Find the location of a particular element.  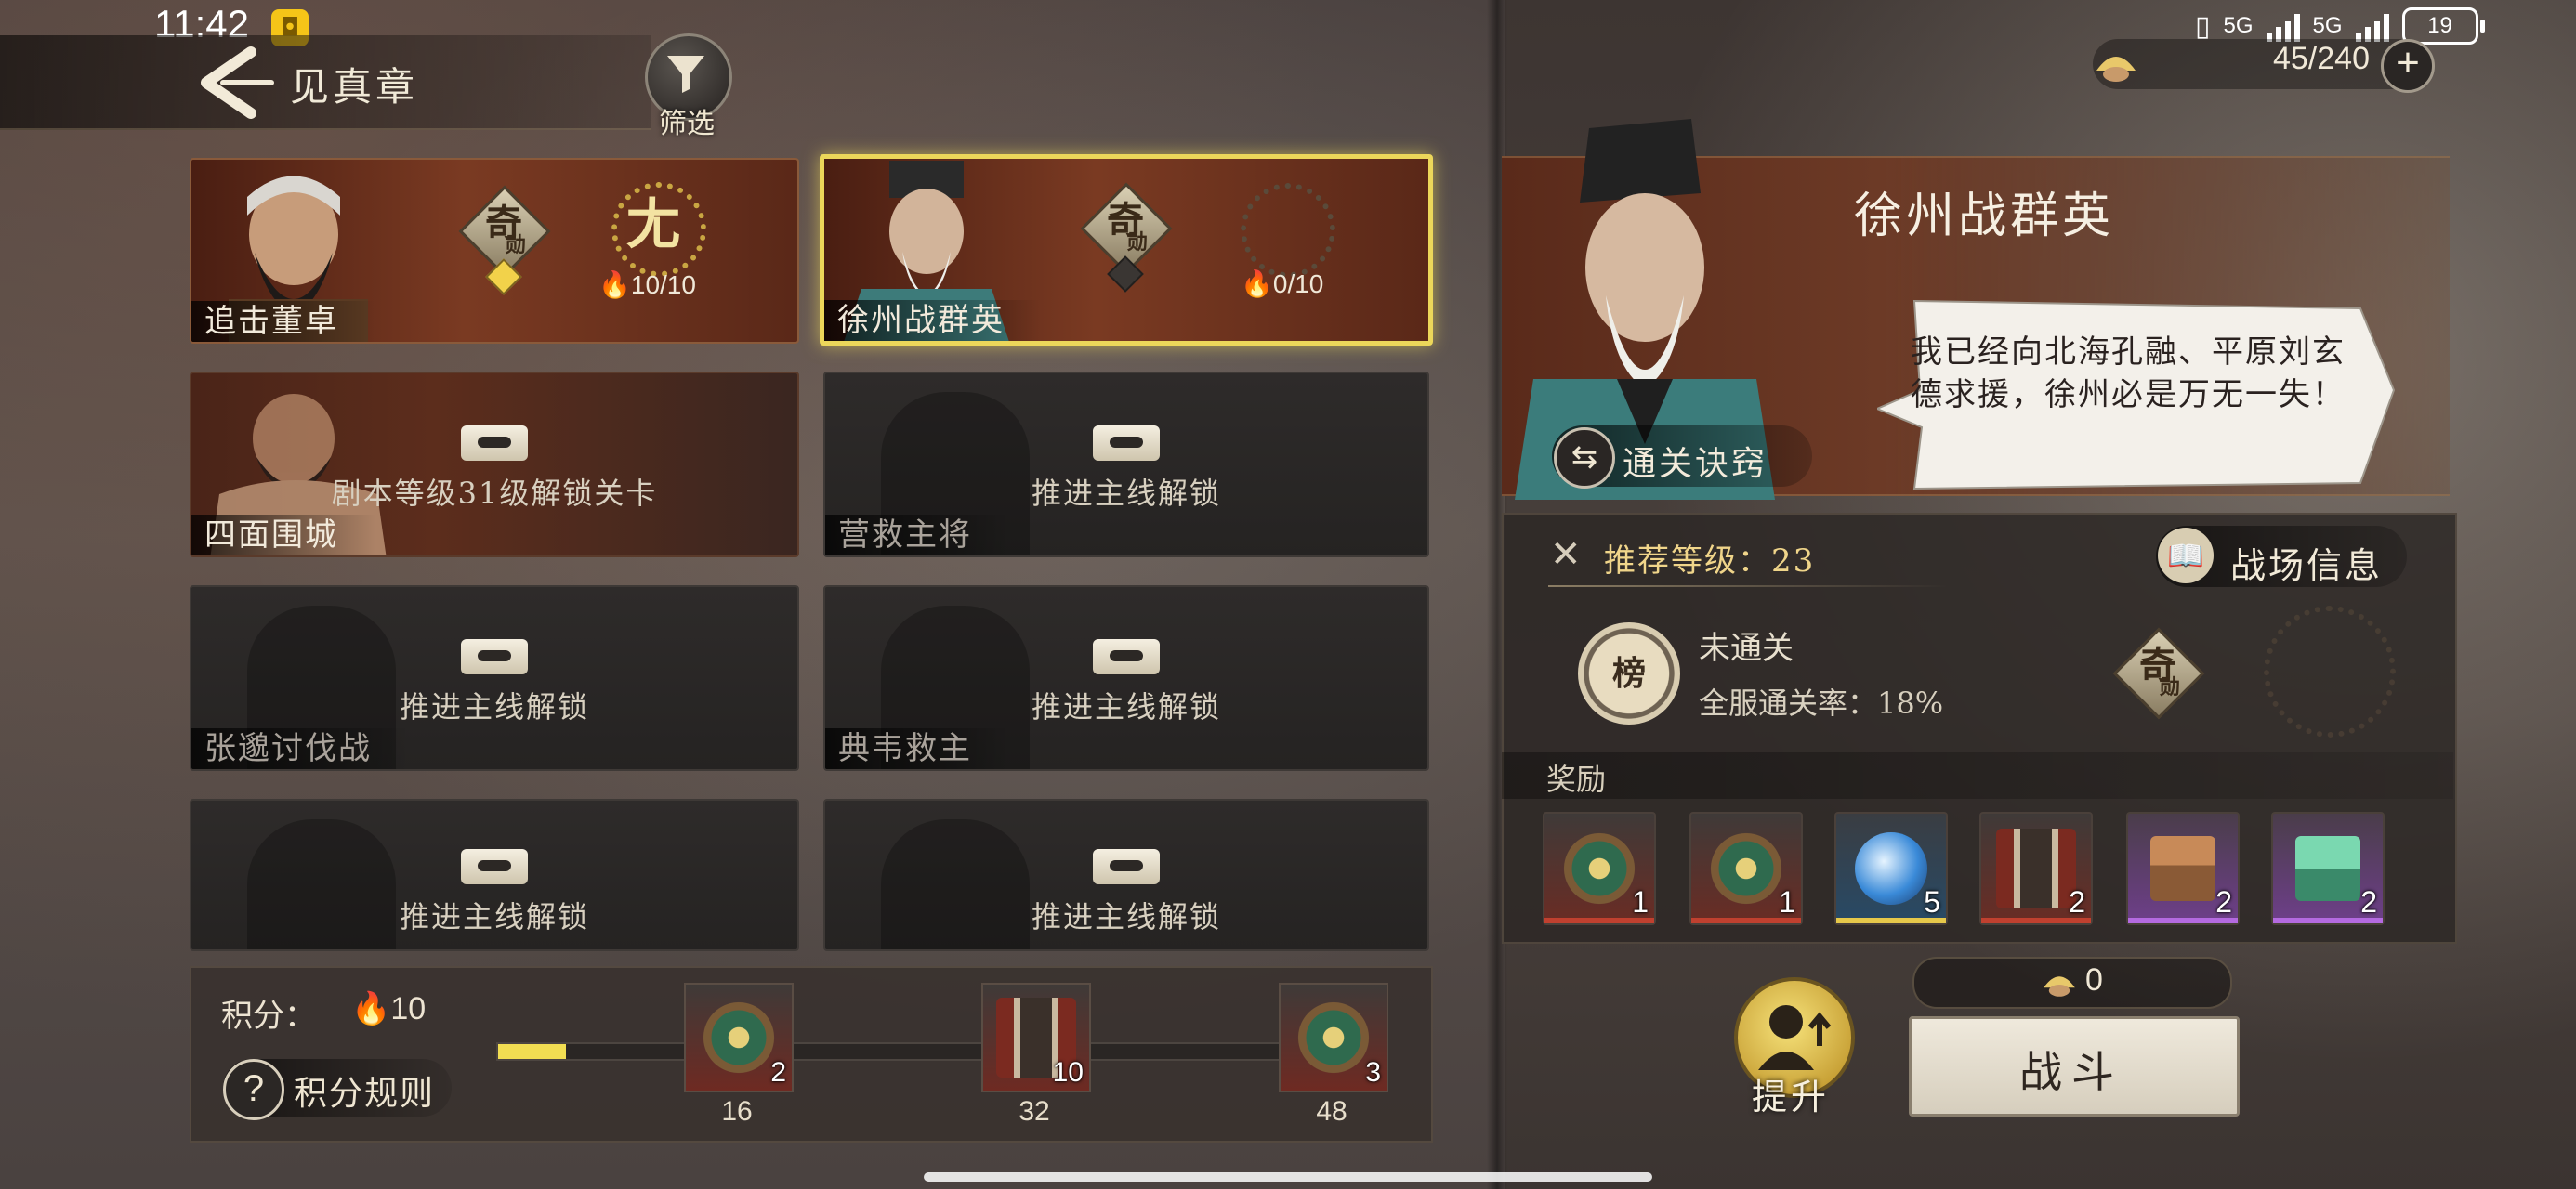

banner-chest-icon is located at coordinates (2036, 868).